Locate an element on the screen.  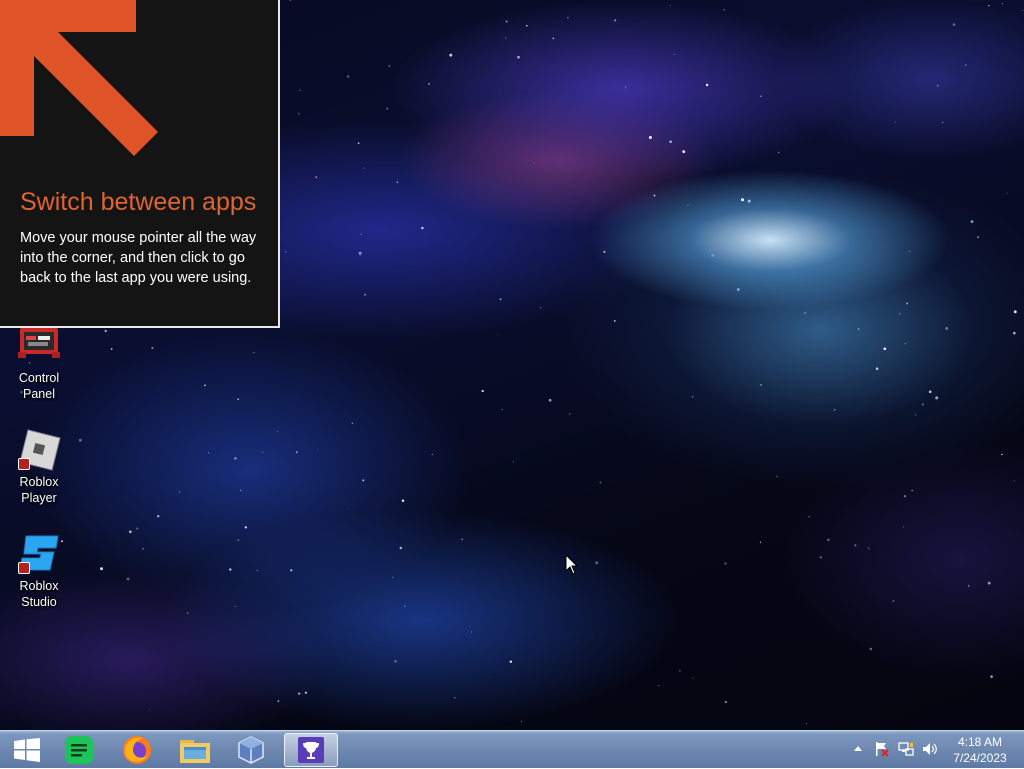
desktop-icon-label: Roblox Player is located at coordinates (39, 490).